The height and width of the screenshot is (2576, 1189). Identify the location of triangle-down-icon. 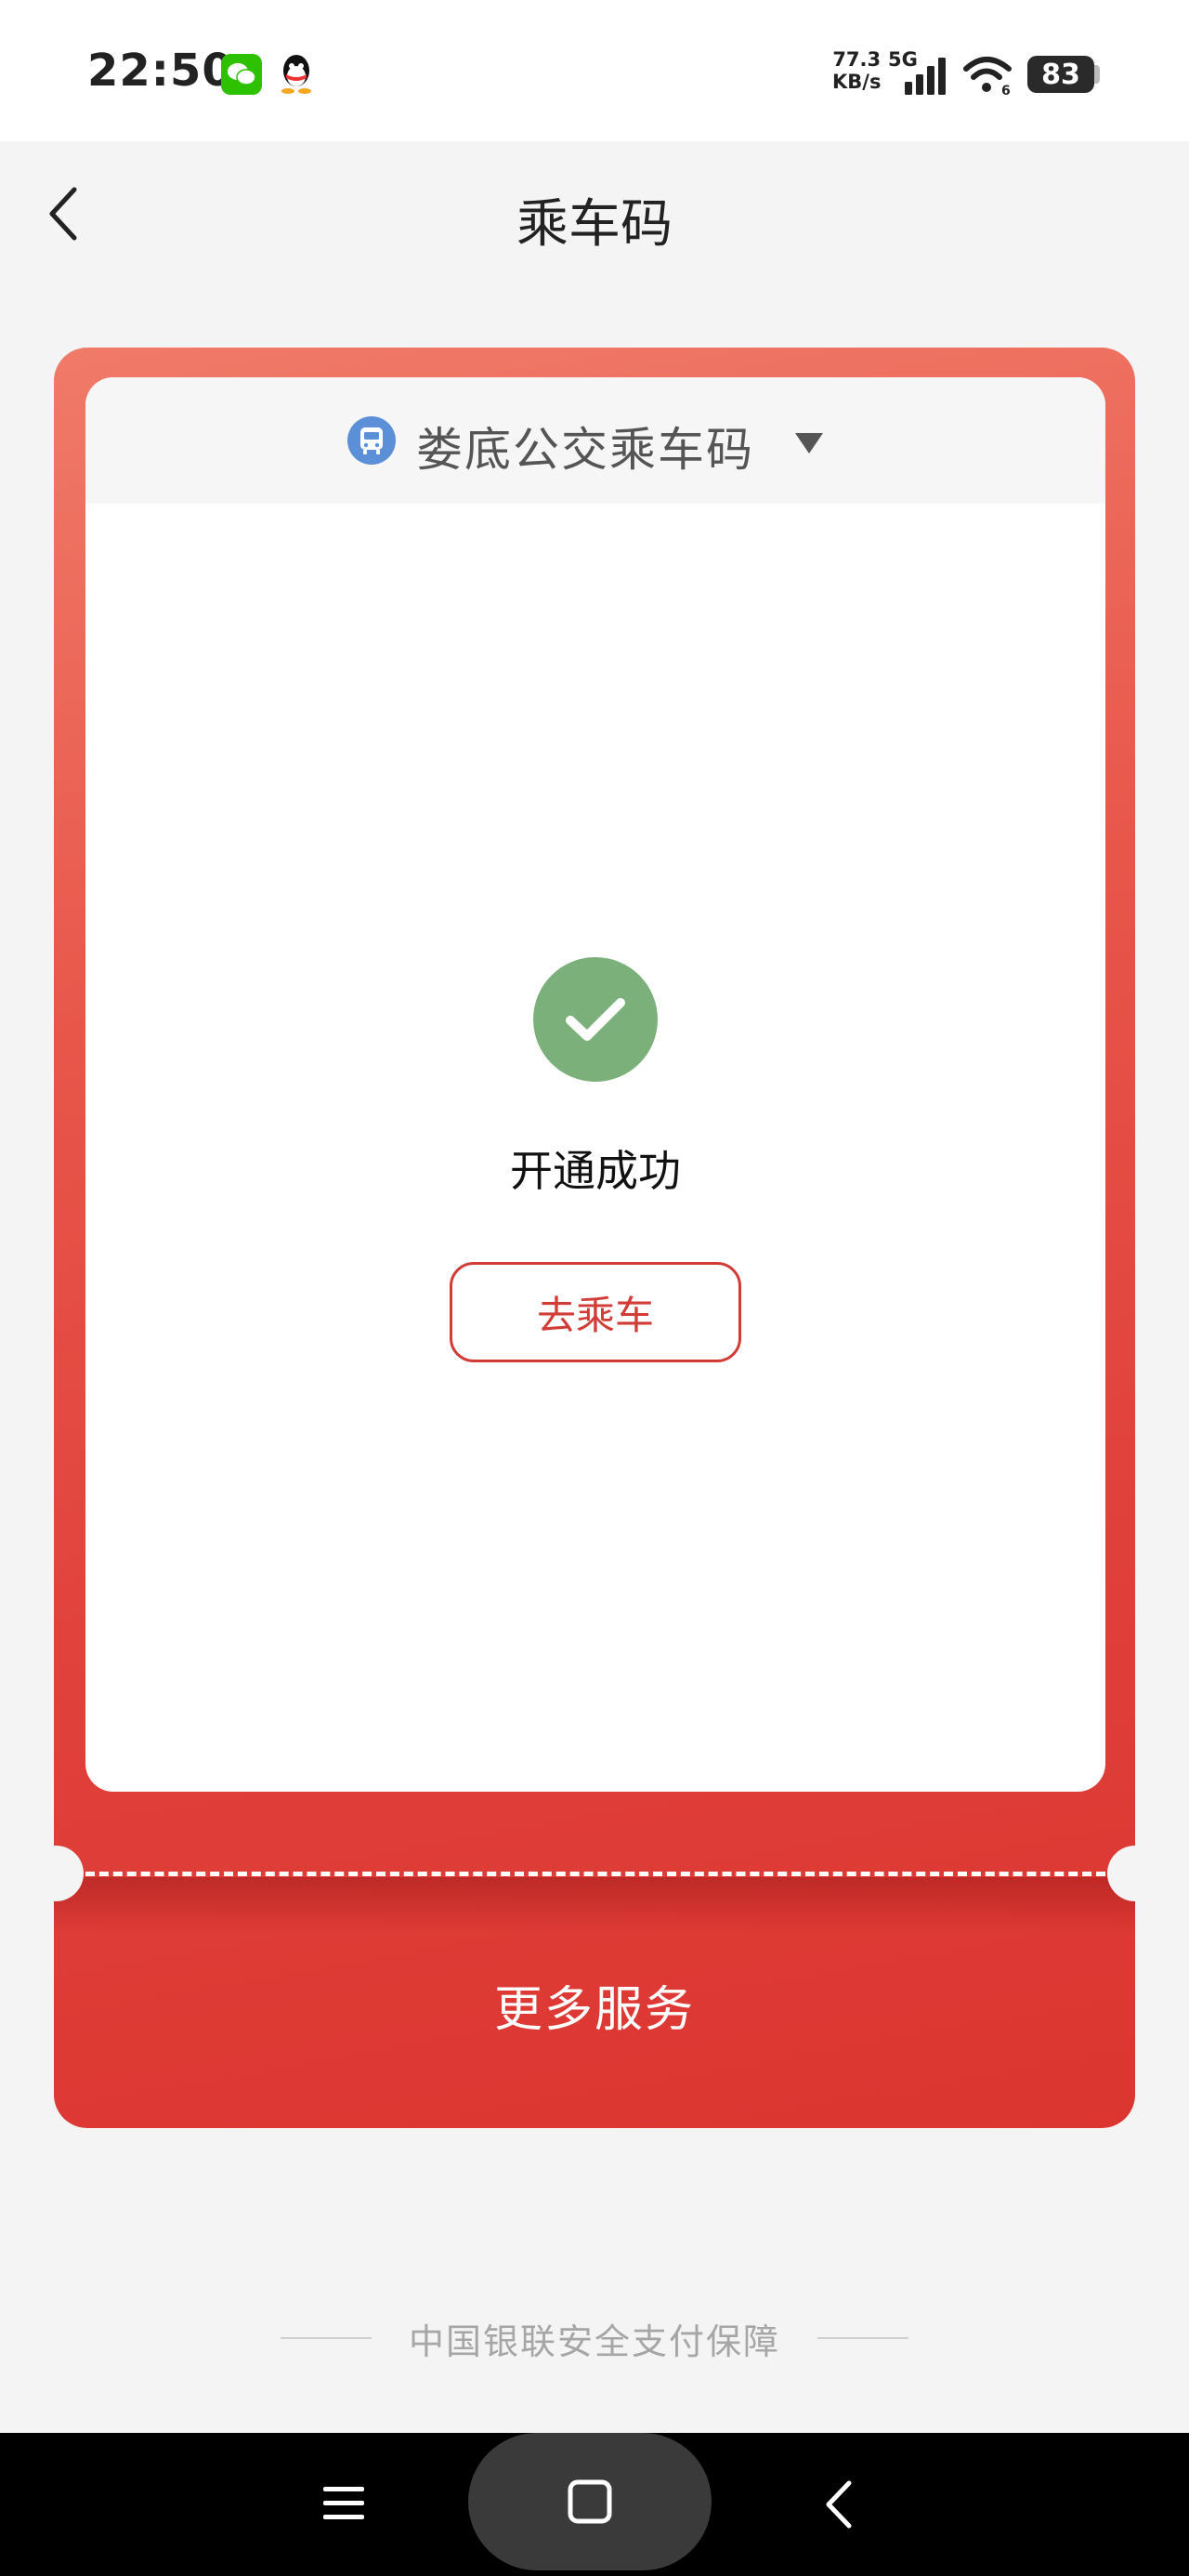
(809, 443).